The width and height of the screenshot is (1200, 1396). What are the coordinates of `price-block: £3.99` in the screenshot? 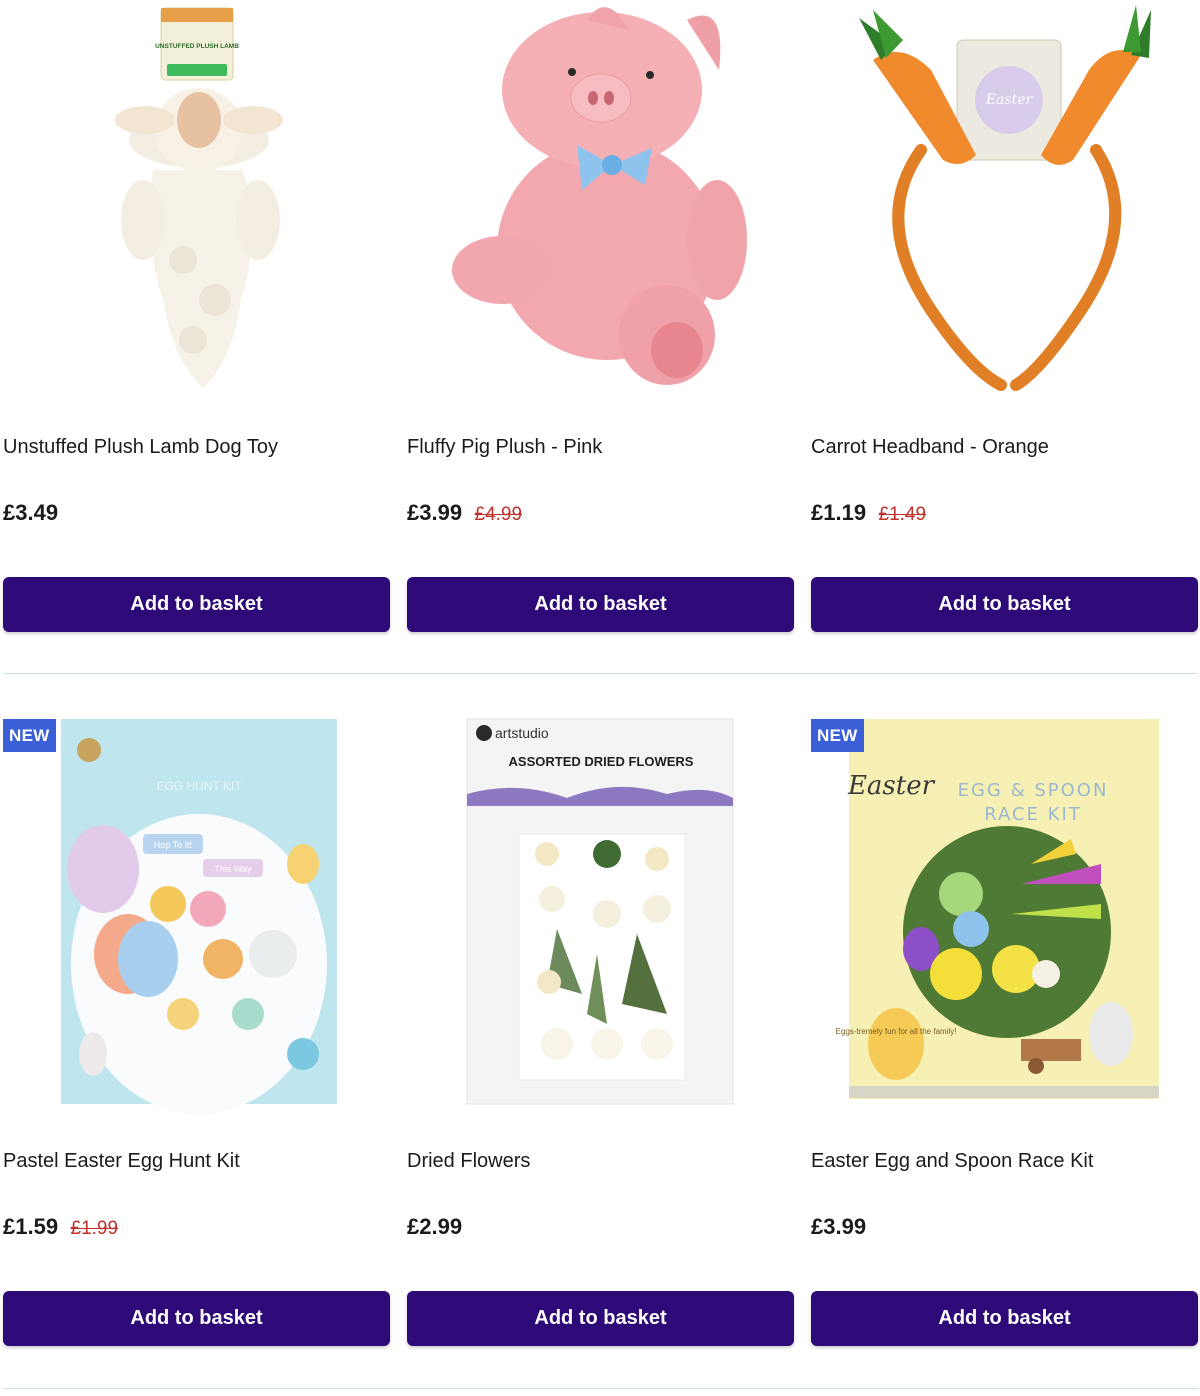 It's located at (838, 1227).